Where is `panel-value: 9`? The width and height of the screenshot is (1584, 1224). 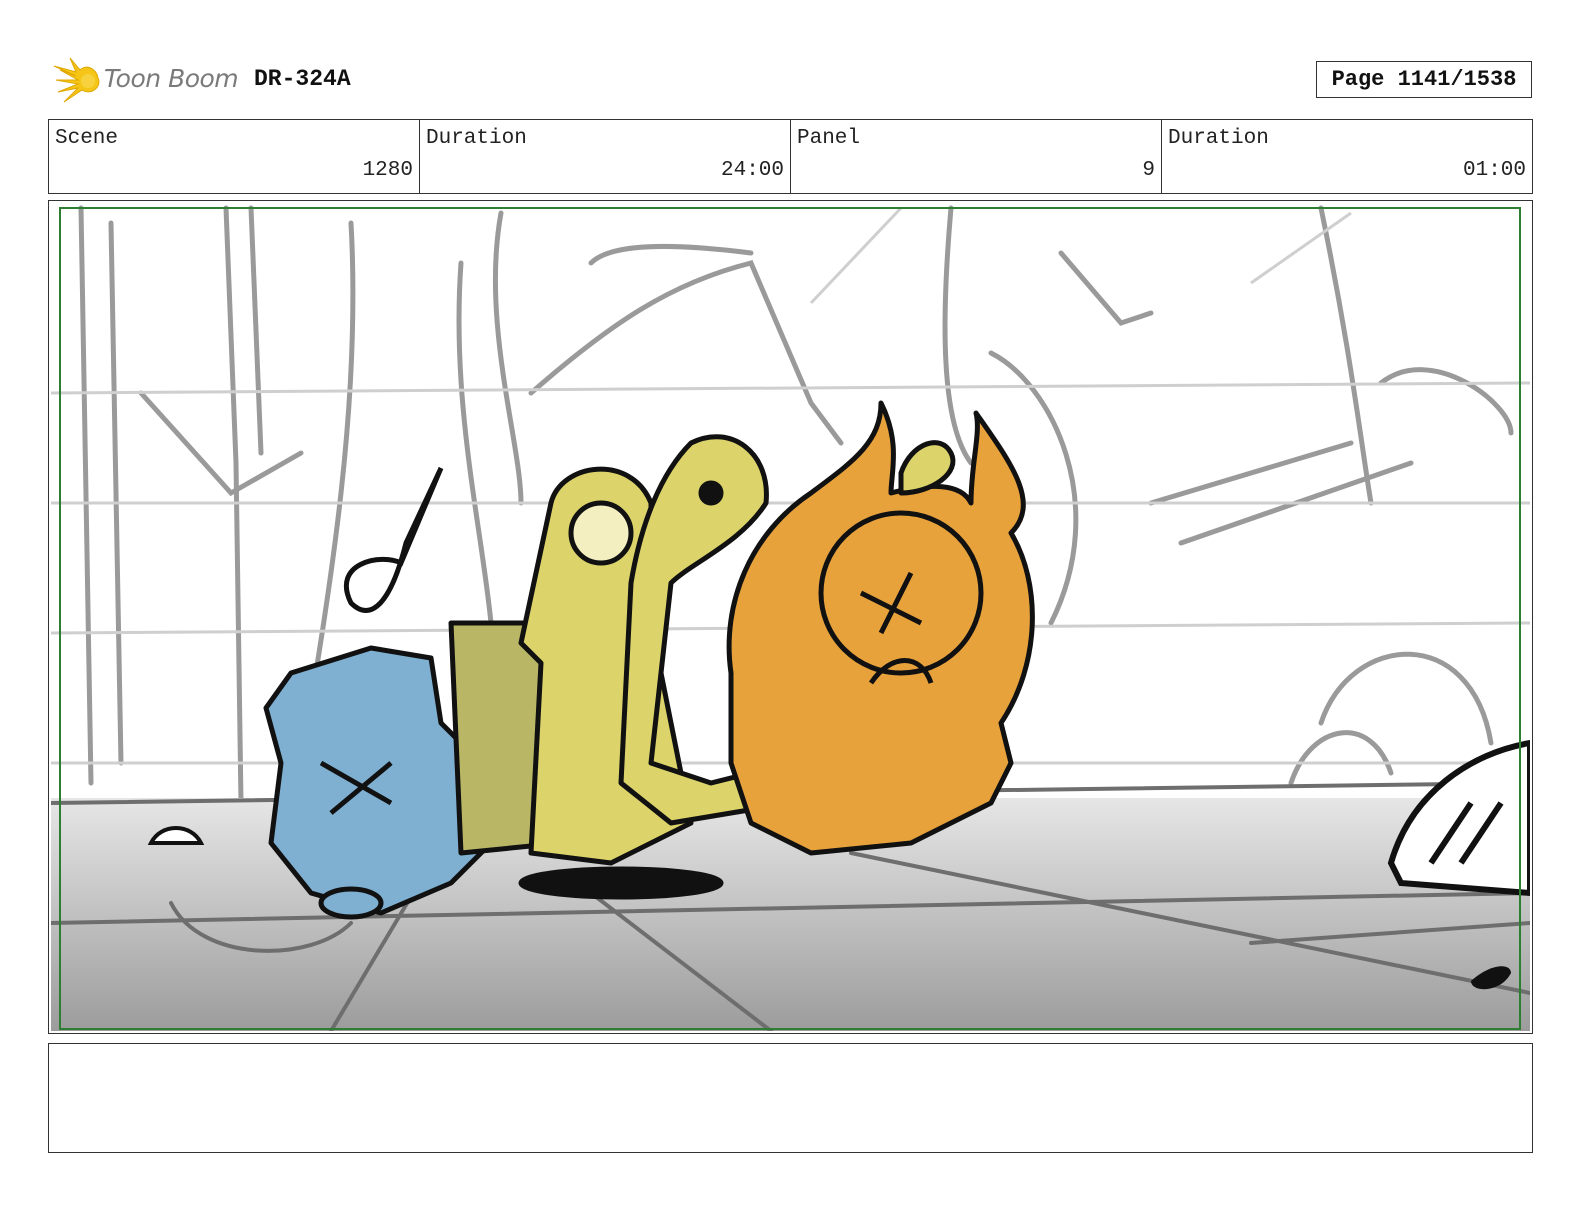 panel-value: 9 is located at coordinates (1148, 170).